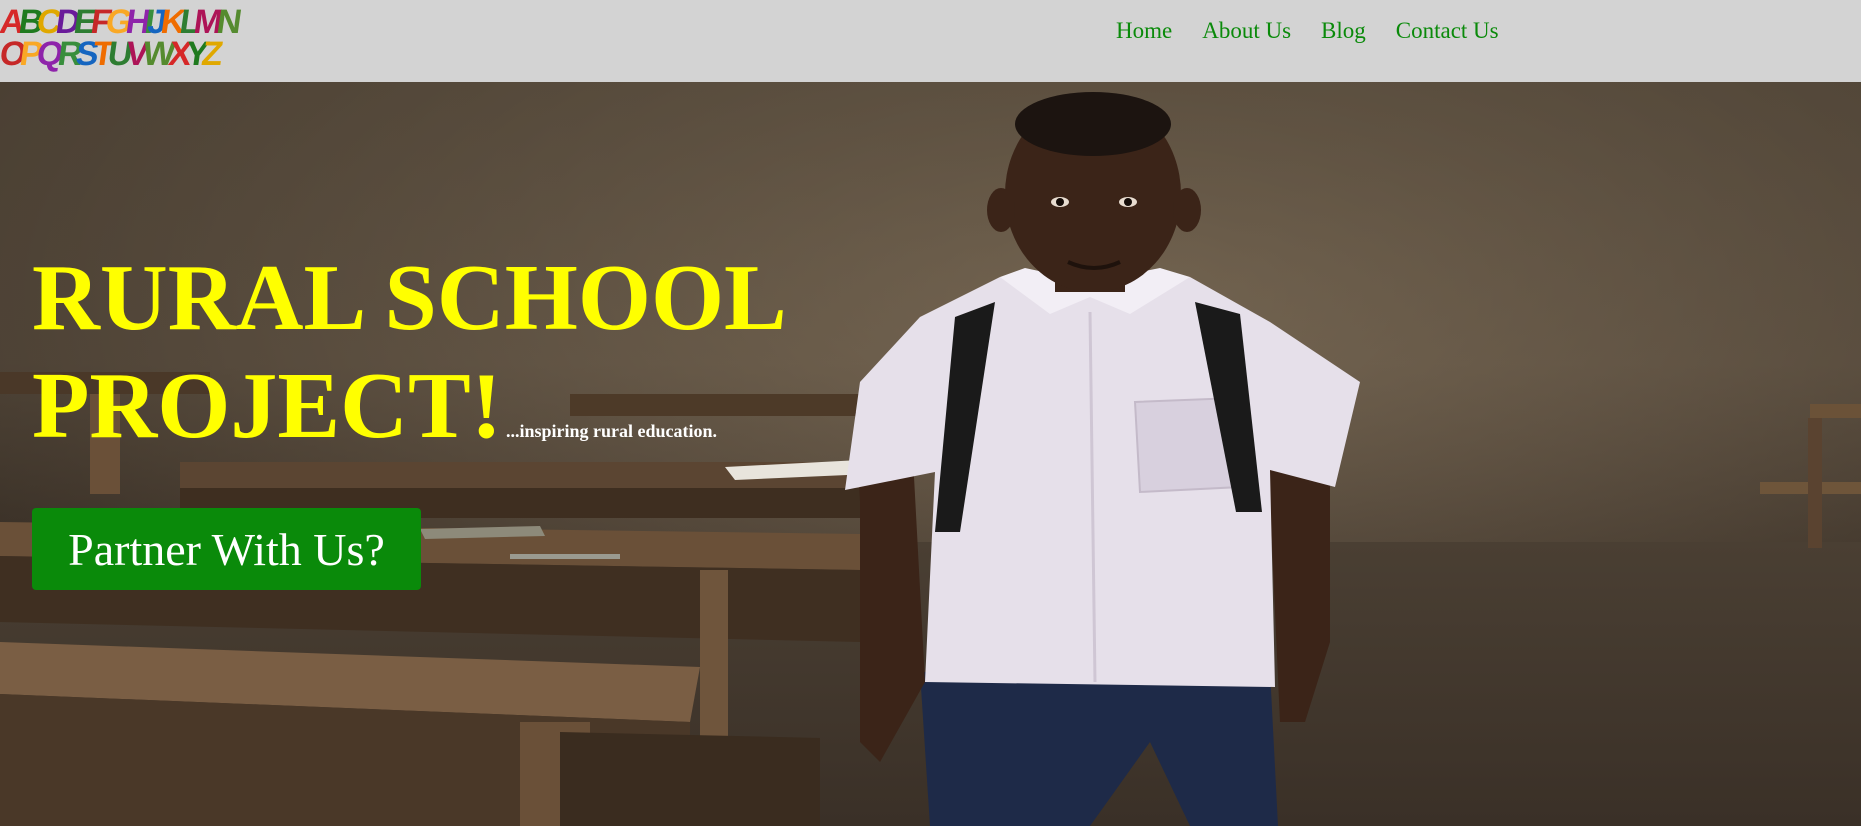  I want to click on main-nav: Home About Us Blog Contact Us, so click(1322, 31).